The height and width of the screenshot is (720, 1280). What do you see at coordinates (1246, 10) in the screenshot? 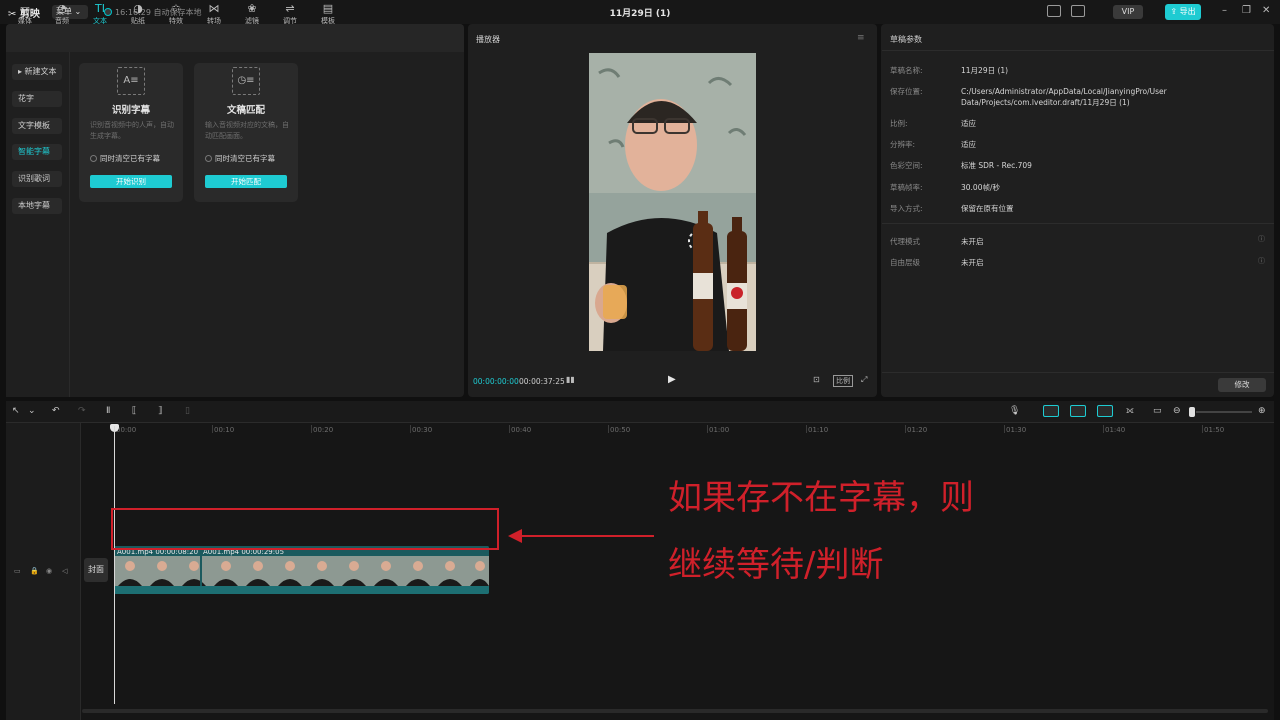
I see `restore-icon: ❐` at bounding box center [1246, 10].